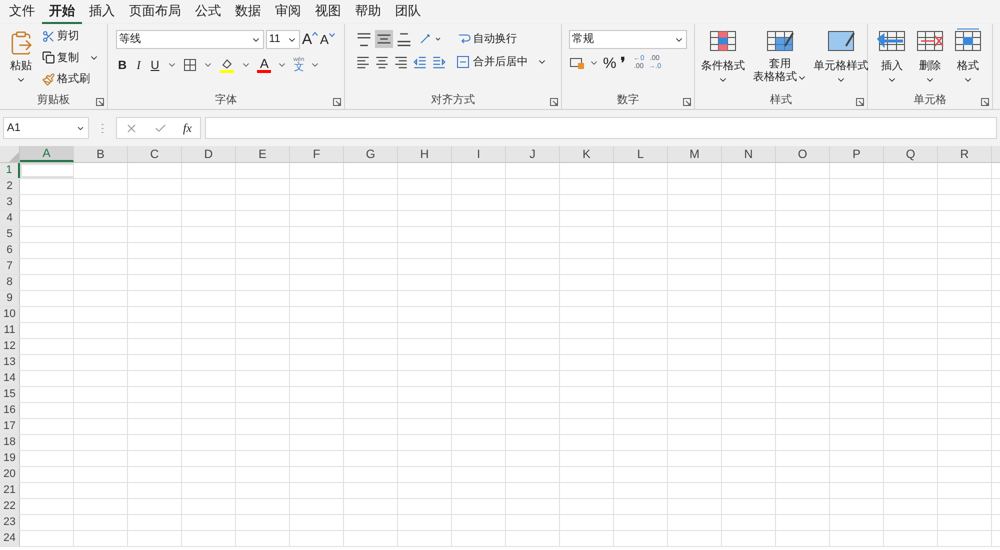 The image size is (1000, 550). What do you see at coordinates (600, 128) in the screenshot?
I see `formula-input` at bounding box center [600, 128].